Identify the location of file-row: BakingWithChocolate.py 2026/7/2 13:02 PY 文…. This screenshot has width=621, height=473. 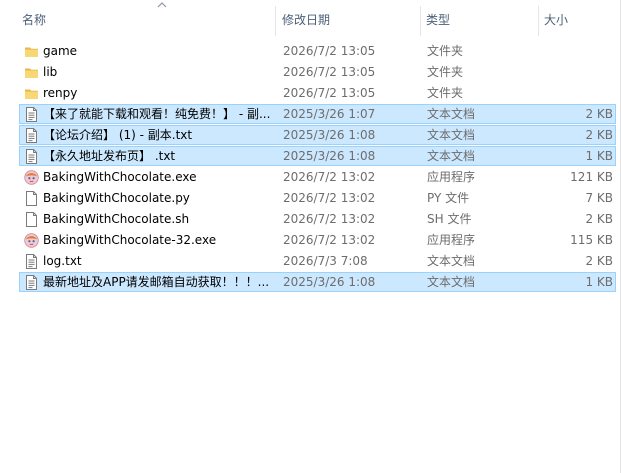
(317, 198).